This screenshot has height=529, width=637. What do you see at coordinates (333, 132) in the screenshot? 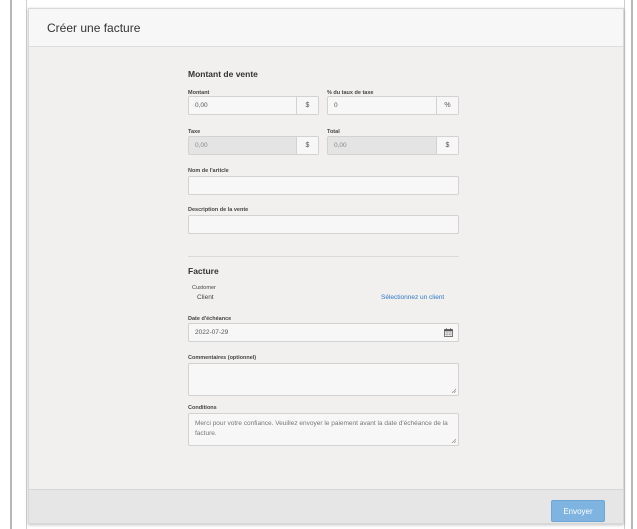
I see `total-label: Total` at bounding box center [333, 132].